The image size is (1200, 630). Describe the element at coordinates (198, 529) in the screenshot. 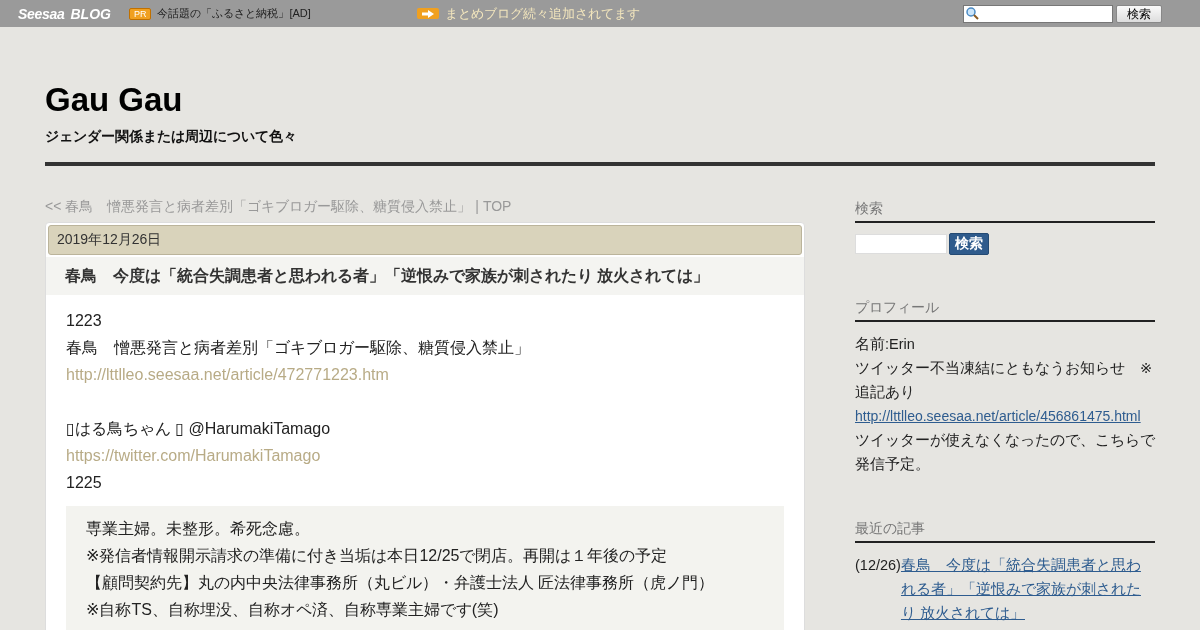

I see `quote-text: 専業主婦。未整形。希死念慮。` at that location.